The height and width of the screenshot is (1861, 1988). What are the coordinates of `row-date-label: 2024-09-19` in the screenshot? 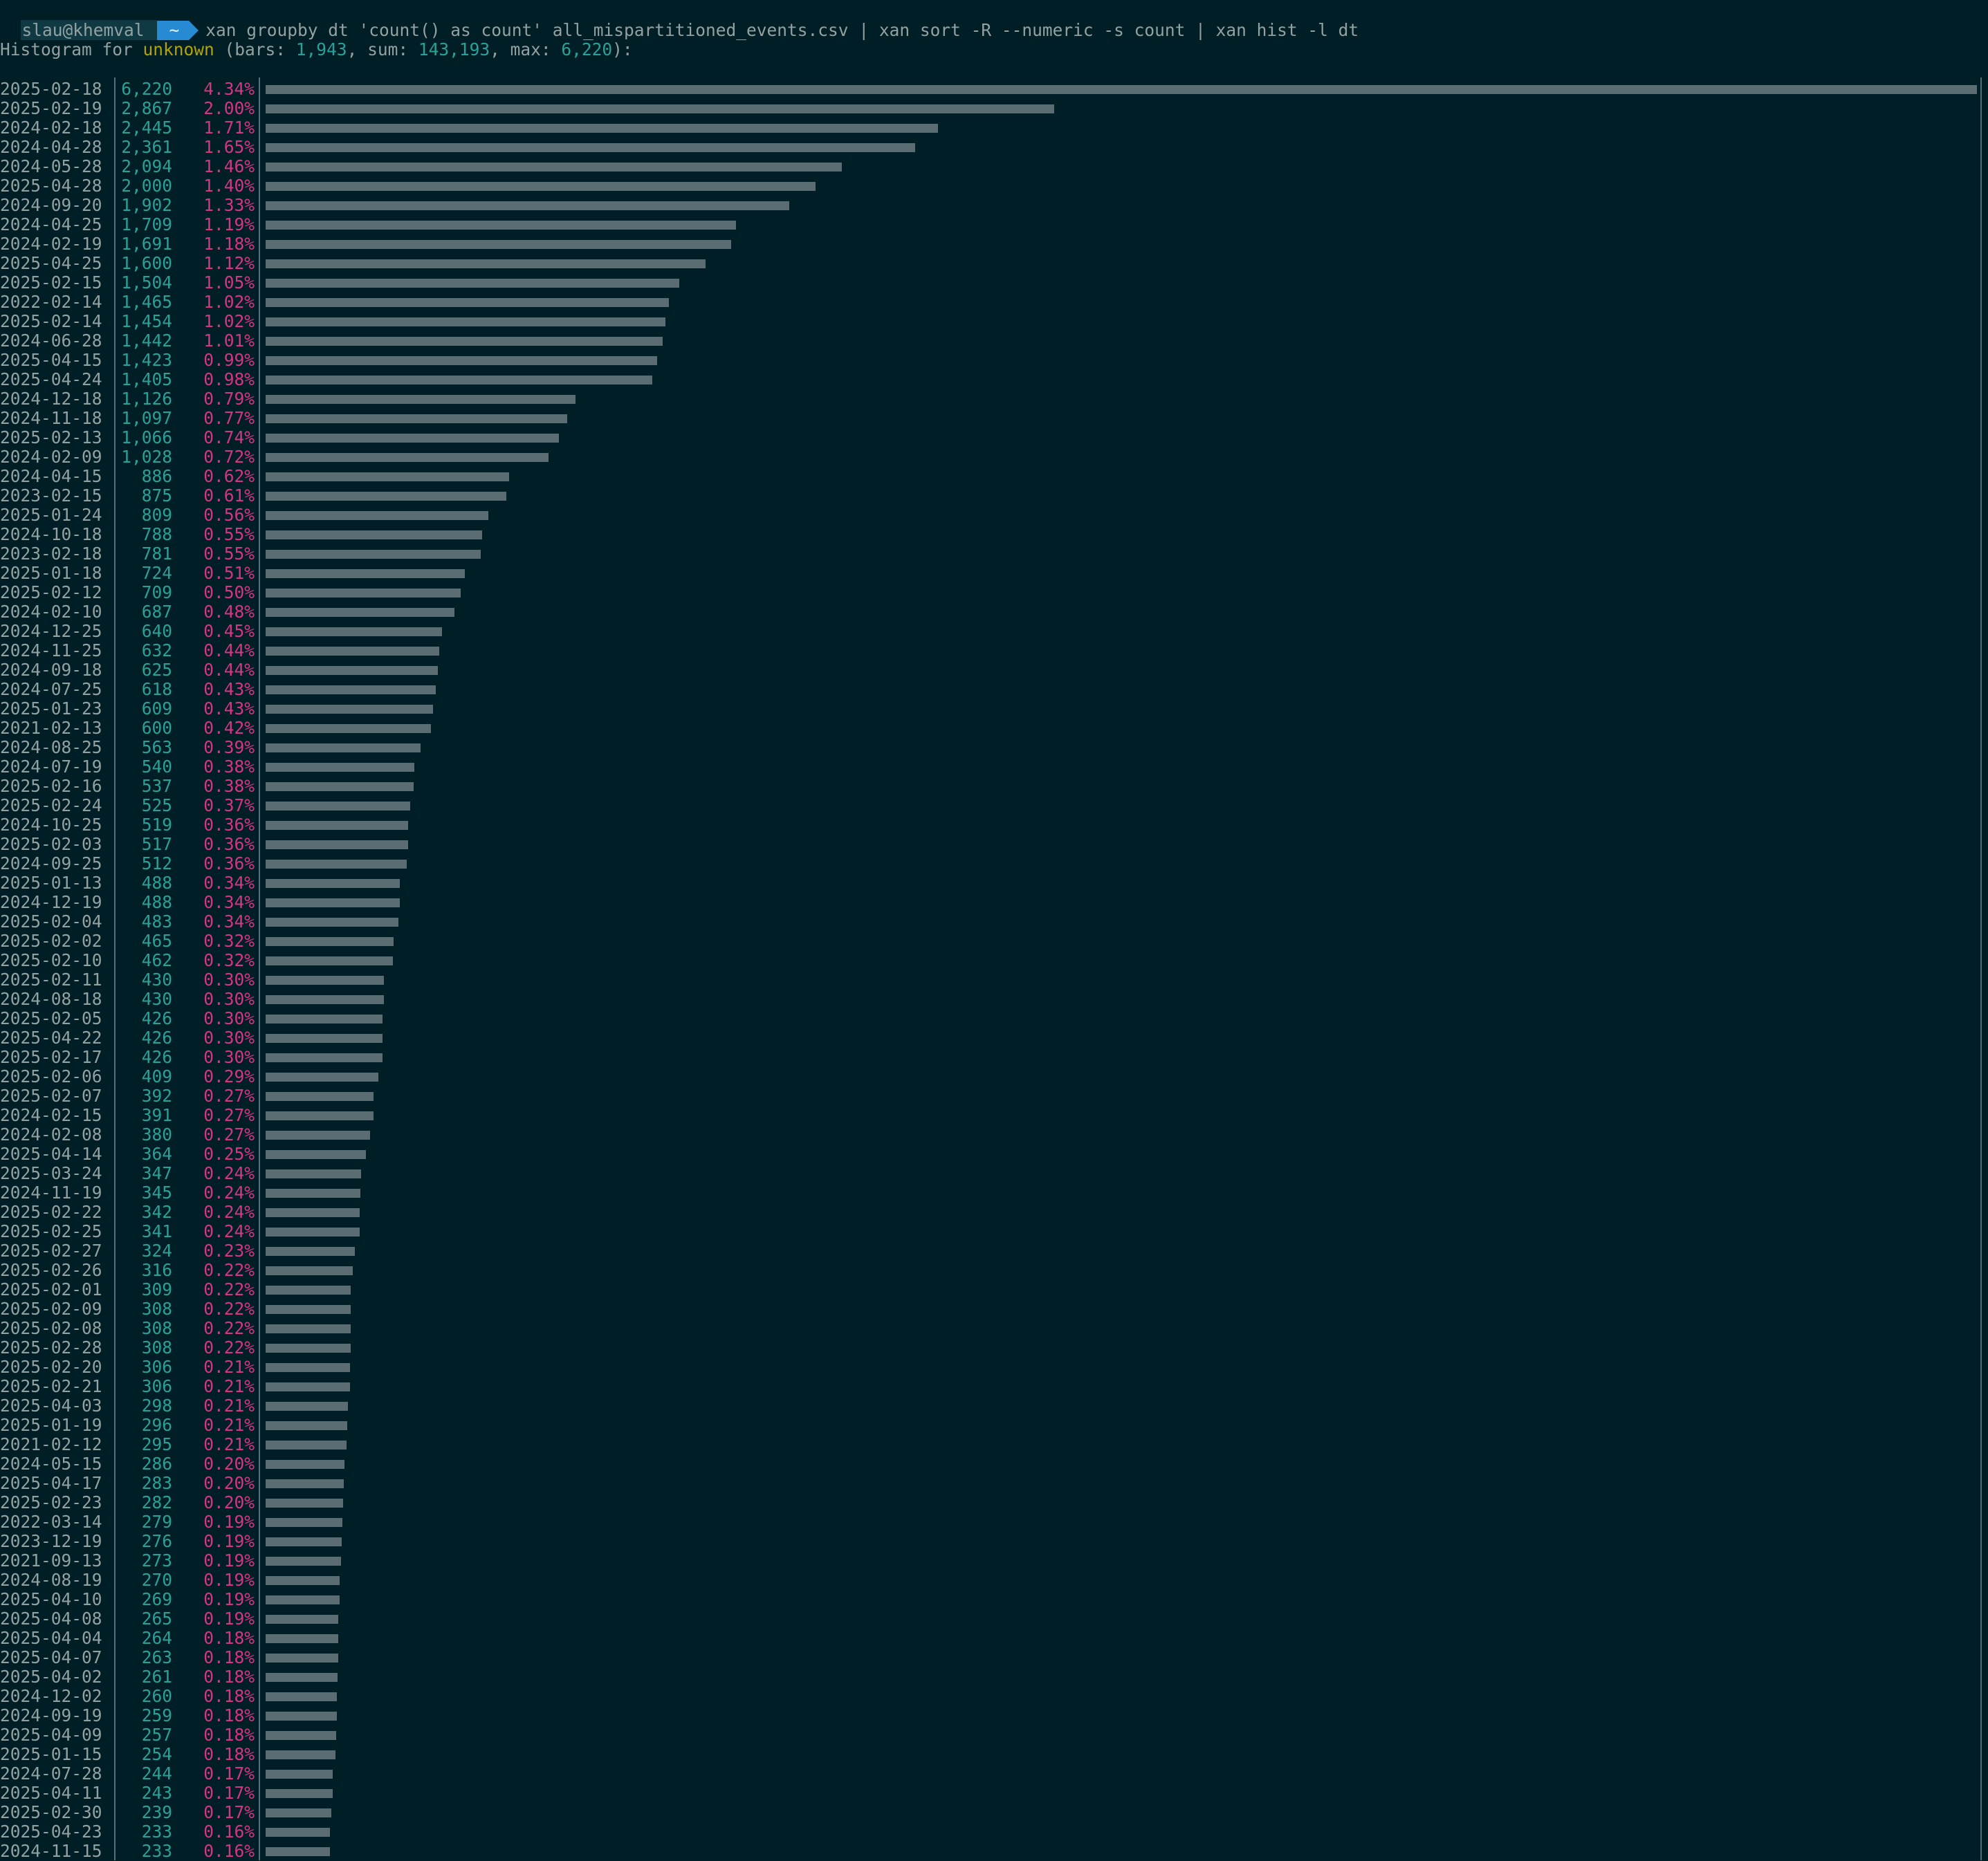 It's located at (51, 1715).